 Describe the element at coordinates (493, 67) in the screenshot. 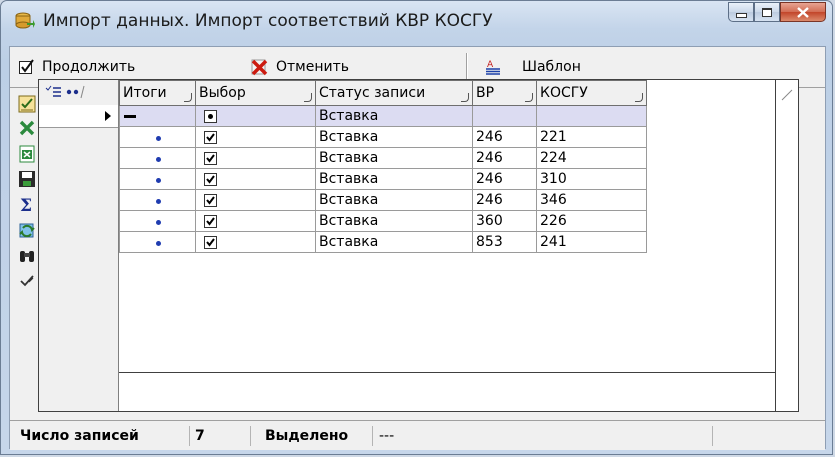

I see `template-icon: A` at that location.